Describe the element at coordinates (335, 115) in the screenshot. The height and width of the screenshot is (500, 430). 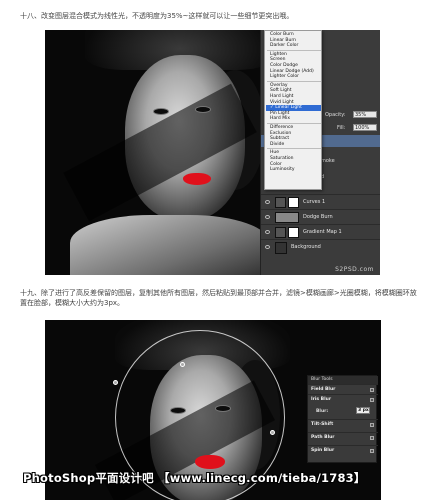
I see `opacity-label: Opacity:` at that location.